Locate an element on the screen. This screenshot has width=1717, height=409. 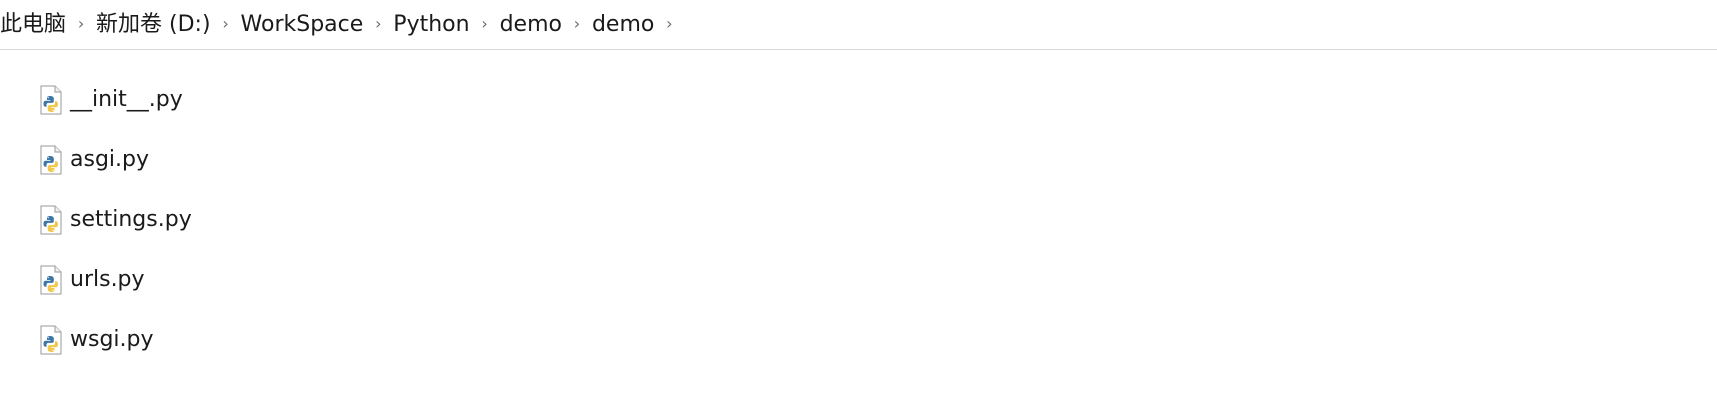
breadcrumb-item-python: Python is located at coordinates (431, 25).